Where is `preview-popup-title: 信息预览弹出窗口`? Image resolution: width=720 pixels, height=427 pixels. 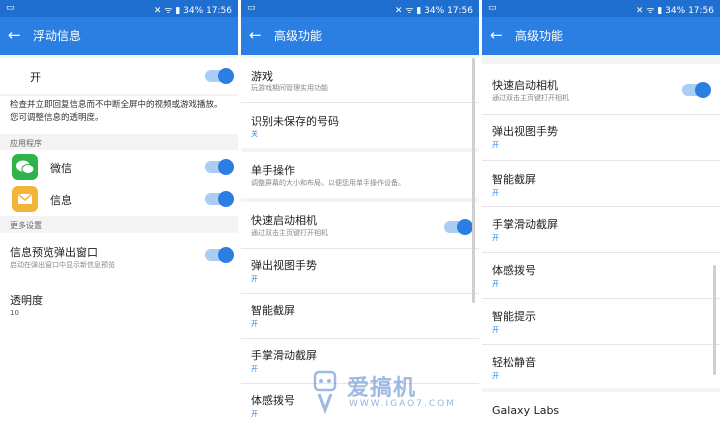
preview-popup-title: 信息预览弹出窗口 is located at coordinates (54, 252).